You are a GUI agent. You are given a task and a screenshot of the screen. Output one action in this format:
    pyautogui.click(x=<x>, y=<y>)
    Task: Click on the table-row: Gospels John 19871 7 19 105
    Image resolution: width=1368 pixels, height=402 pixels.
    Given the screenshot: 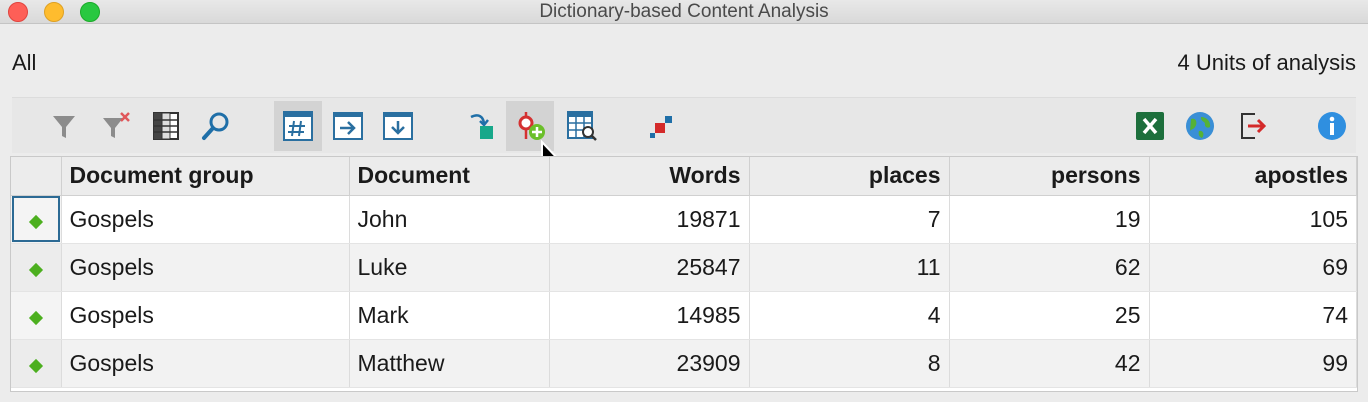 What is the action you would take?
    pyautogui.click(x=684, y=219)
    